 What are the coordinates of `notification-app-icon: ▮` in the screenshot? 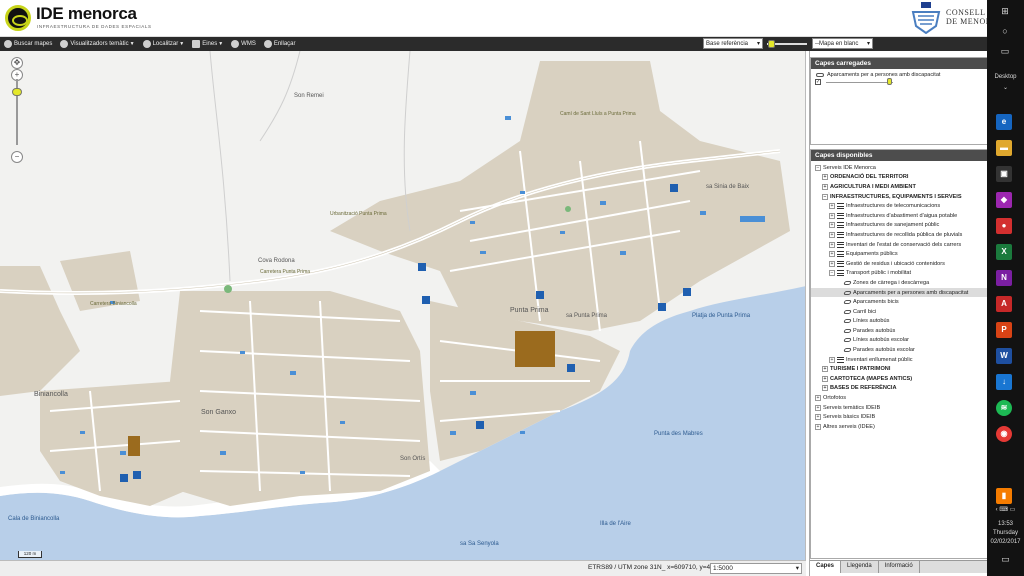 It's located at (1004, 496).